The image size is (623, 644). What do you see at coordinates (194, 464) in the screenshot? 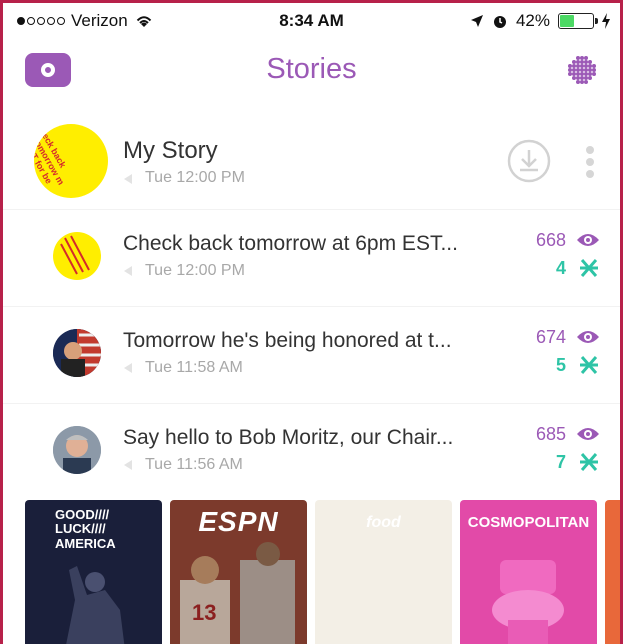
I see `story-time: Tue 11:56 AM` at bounding box center [194, 464].